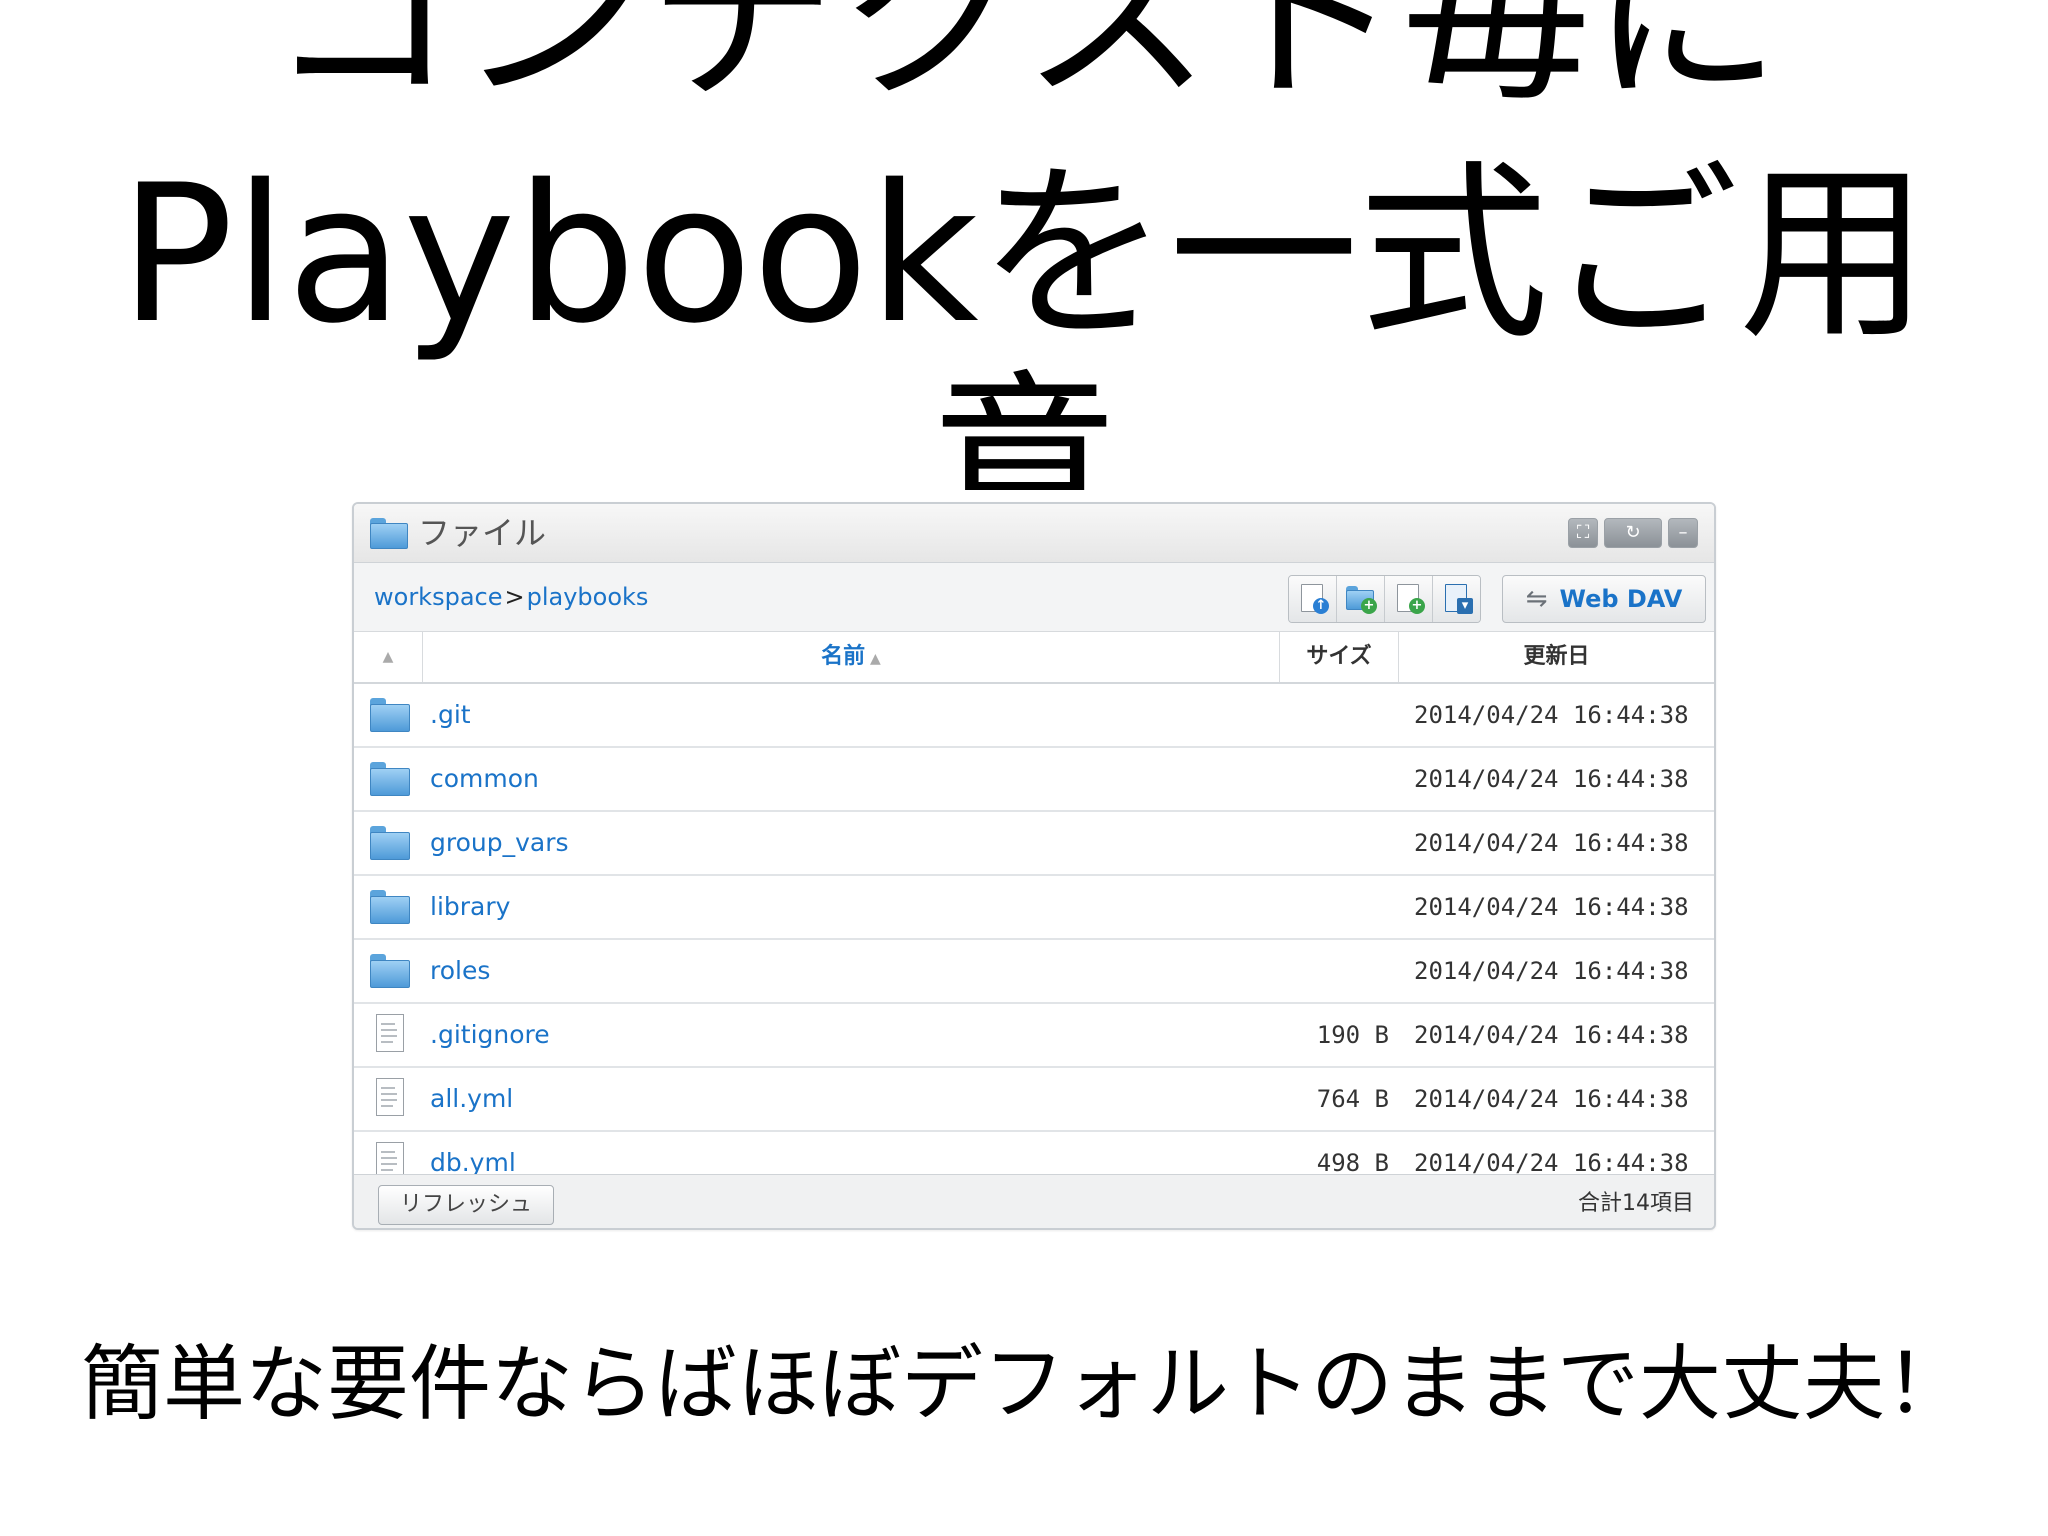  I want to click on new-folder-button: +, so click(1361, 599).